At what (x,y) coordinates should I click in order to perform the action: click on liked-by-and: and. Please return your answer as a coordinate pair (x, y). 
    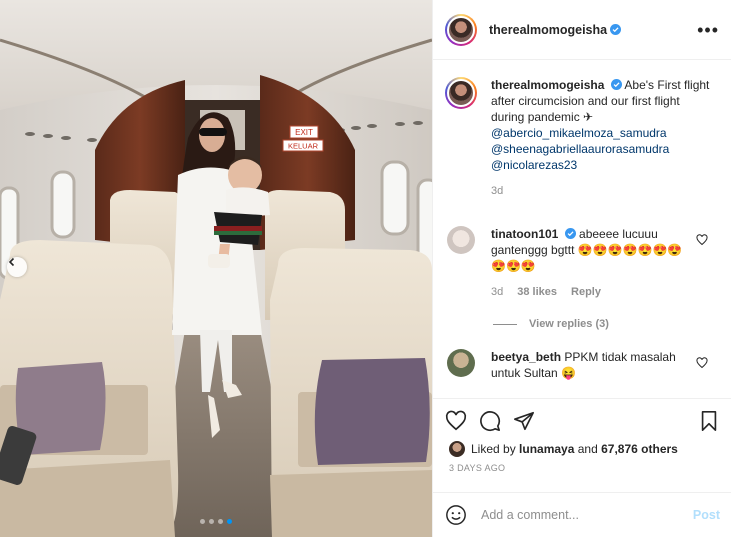
    Looking at the image, I should click on (587, 449).